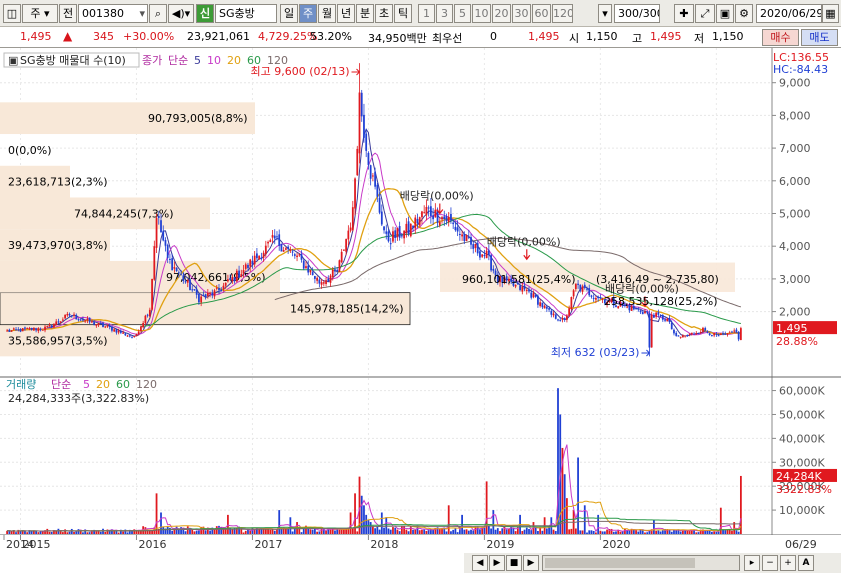 Image resolution: width=841 pixels, height=573 pixels. What do you see at coordinates (541, 13) in the screenshot?
I see `interval-button-6: 60` at bounding box center [541, 13].